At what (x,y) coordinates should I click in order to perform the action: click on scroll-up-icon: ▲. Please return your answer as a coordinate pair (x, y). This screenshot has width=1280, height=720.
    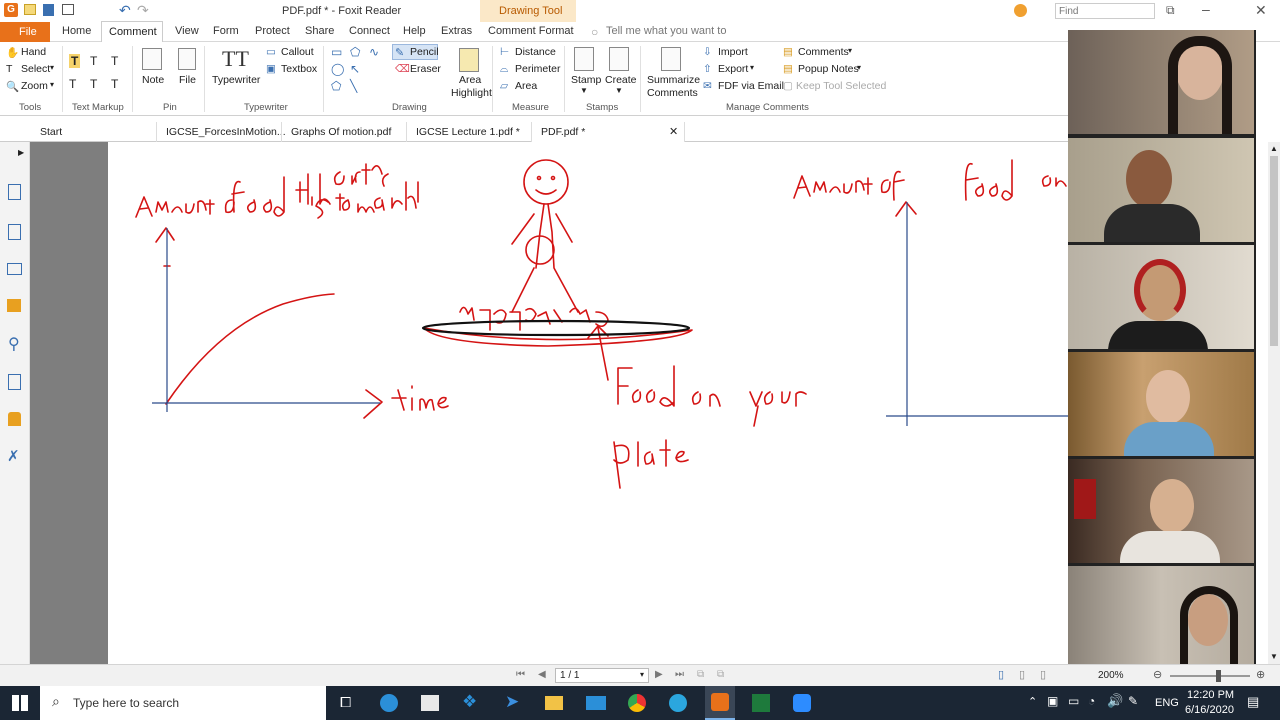
    Looking at the image, I should click on (1274, 148).